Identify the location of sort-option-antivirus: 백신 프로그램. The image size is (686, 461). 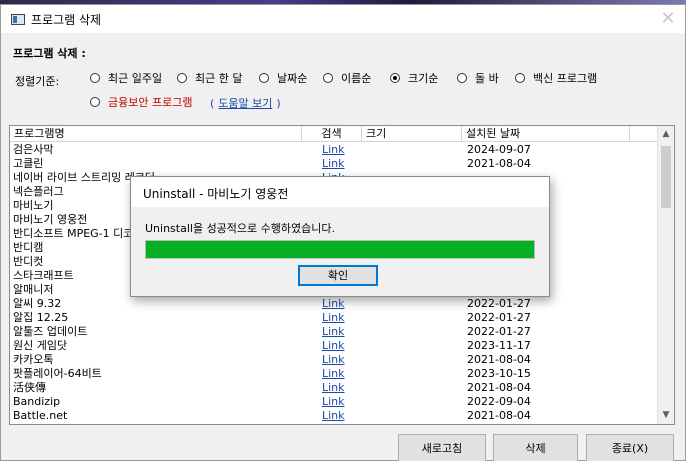
(556, 78).